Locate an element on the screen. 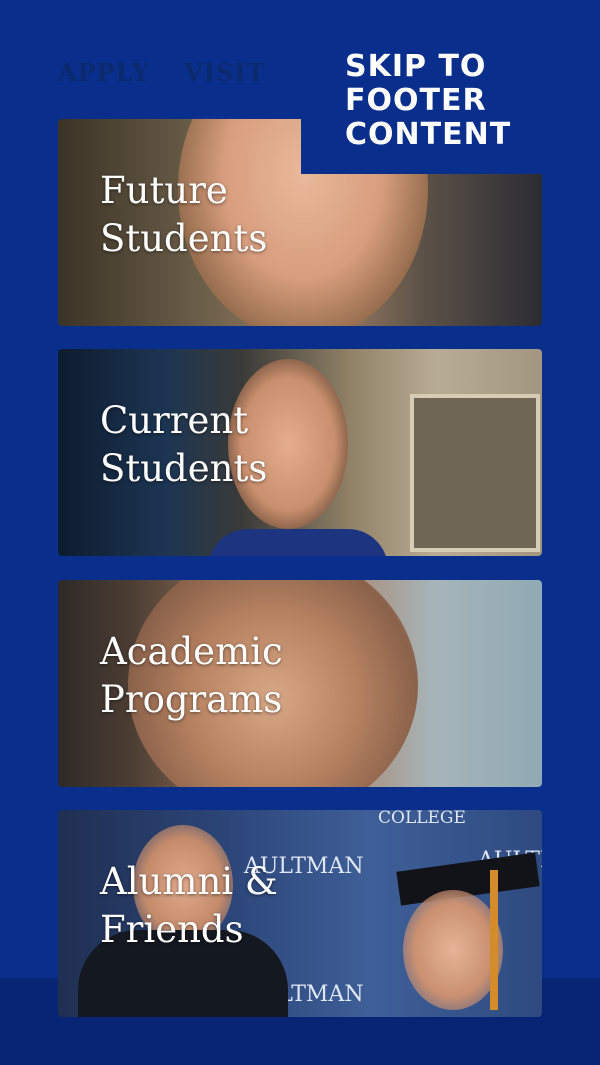 The width and height of the screenshot is (600, 1065). skip-to-footer-link: SKIP TO FOOTER CONTENT is located at coordinates (450, 107).